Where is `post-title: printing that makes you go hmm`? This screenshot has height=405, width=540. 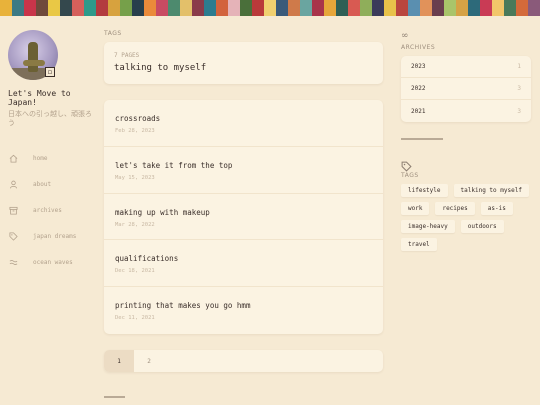
post-title: printing that makes you go hmm is located at coordinates (243, 305).